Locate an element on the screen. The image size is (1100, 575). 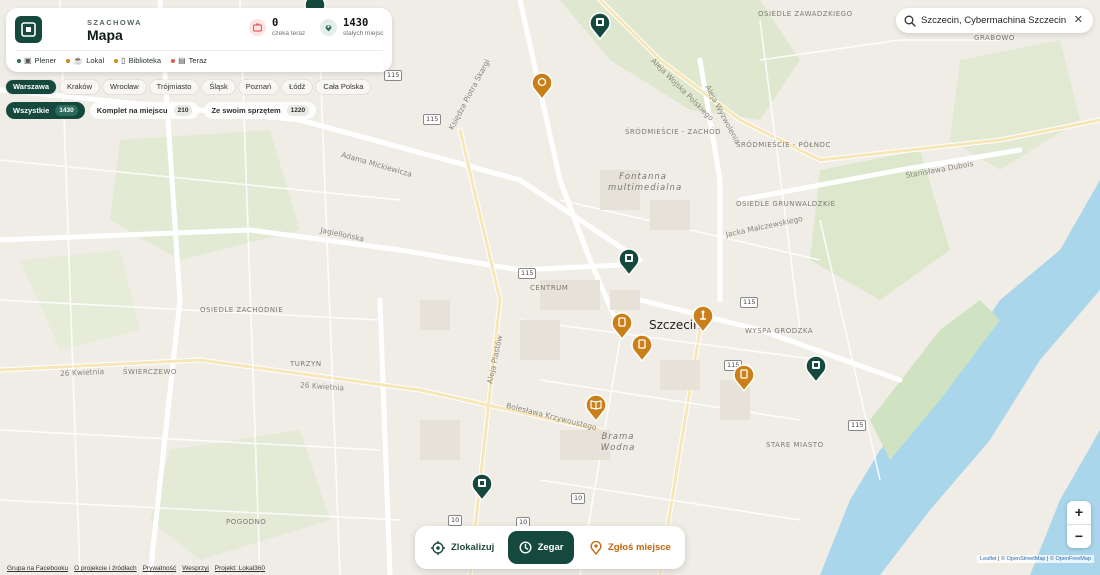
stat-value: 1430 is located at coordinates (356, 23).